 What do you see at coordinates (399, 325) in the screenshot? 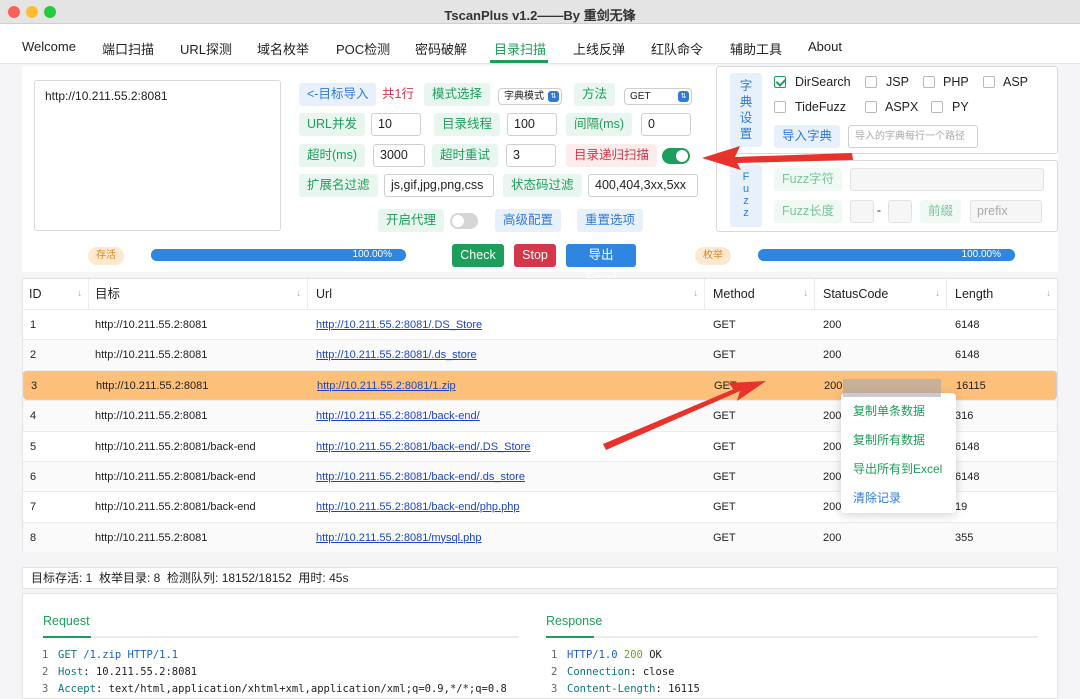
I see `cell-url: http://10.211.55.2:8081/.DS_Store` at bounding box center [399, 325].